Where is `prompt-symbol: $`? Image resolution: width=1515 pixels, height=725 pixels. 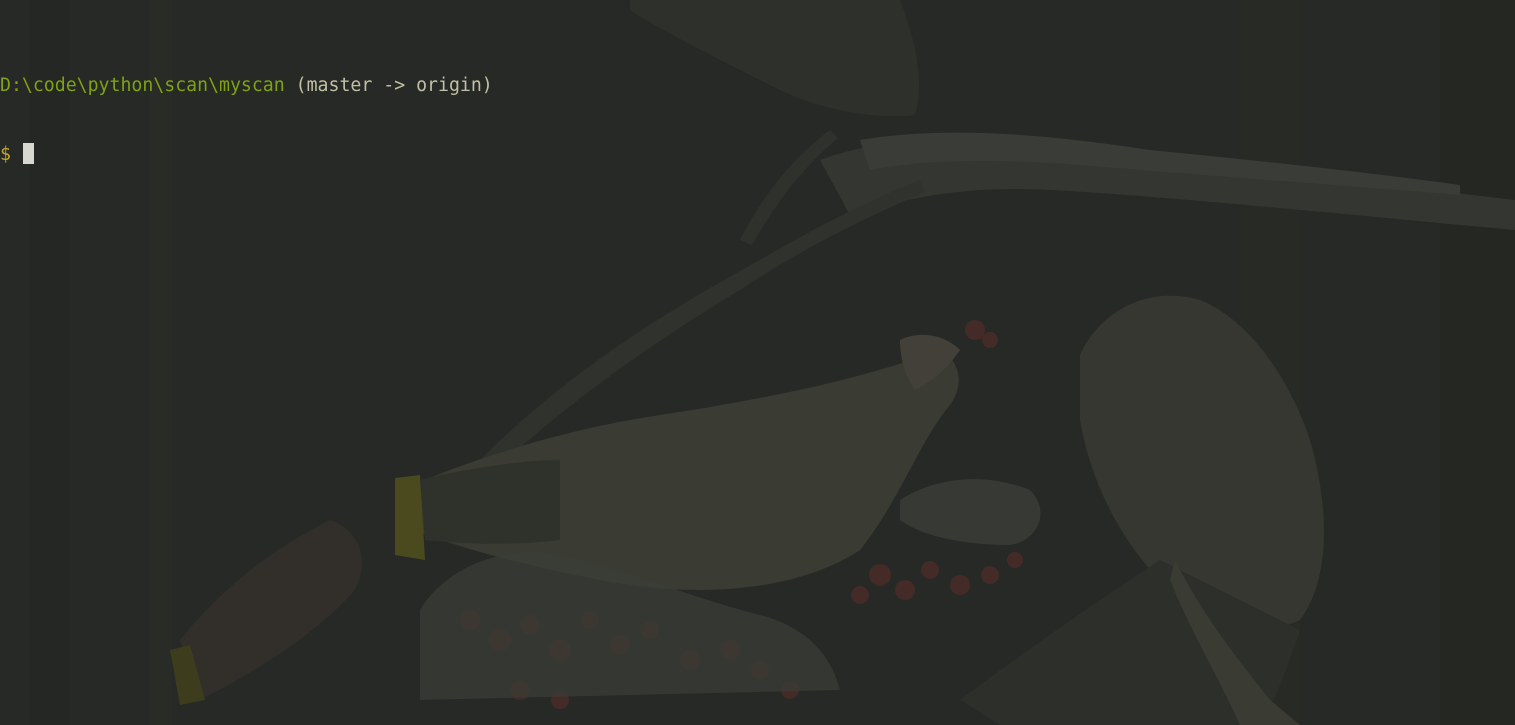
prompt-symbol: $ is located at coordinates (5, 154).